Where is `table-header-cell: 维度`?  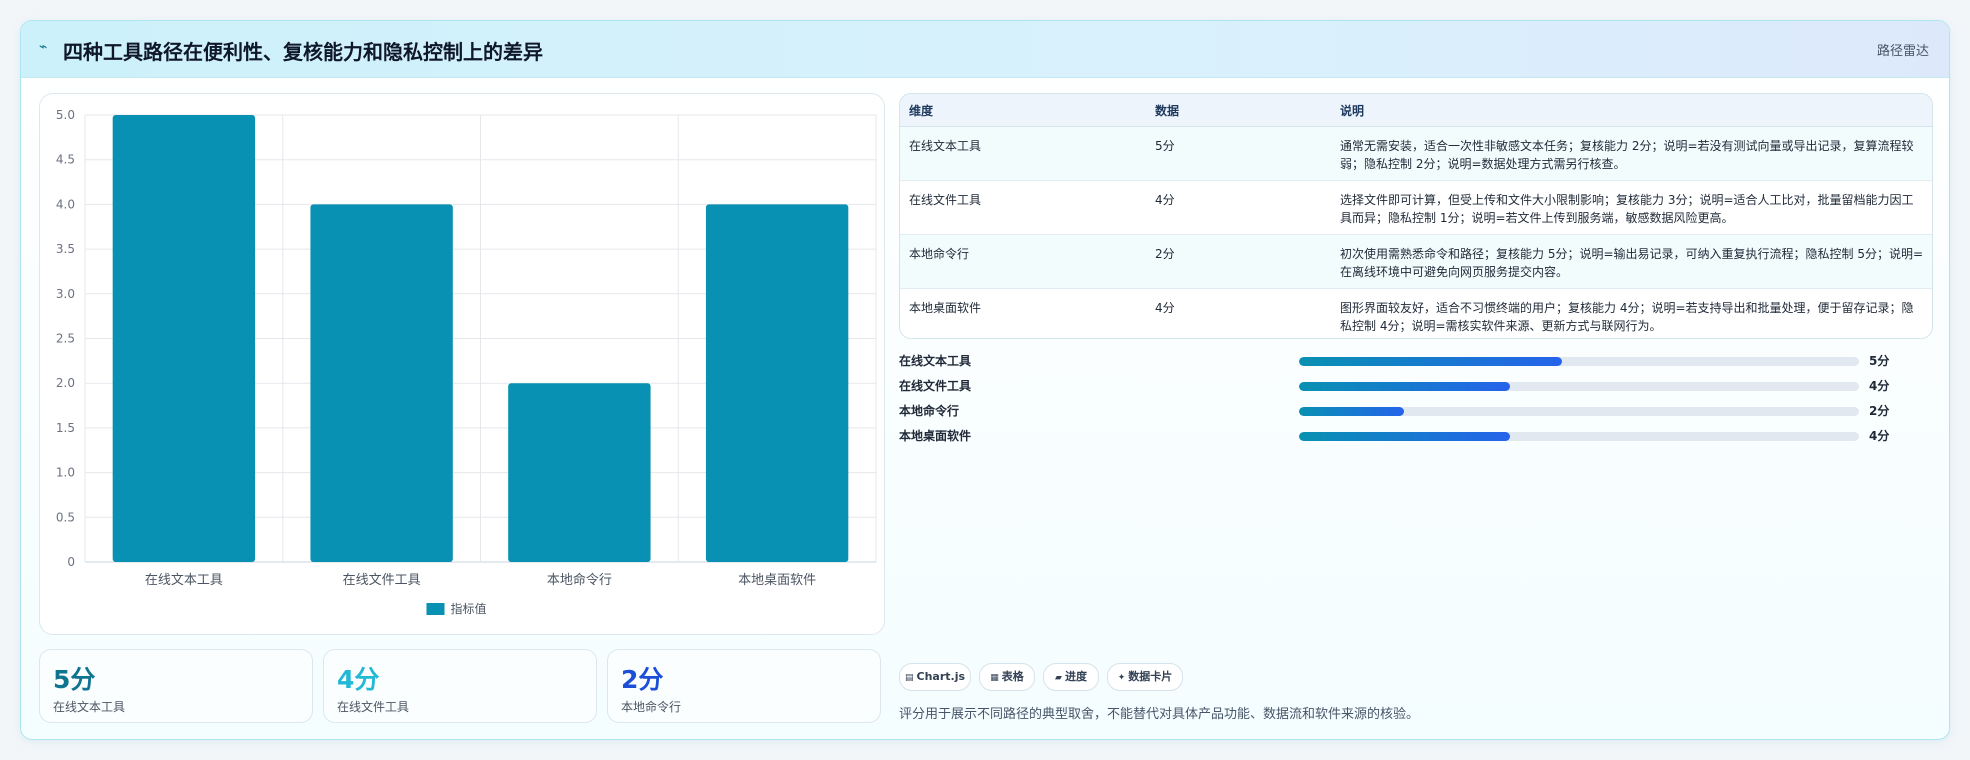
table-header-cell: 维度 is located at coordinates (1023, 110).